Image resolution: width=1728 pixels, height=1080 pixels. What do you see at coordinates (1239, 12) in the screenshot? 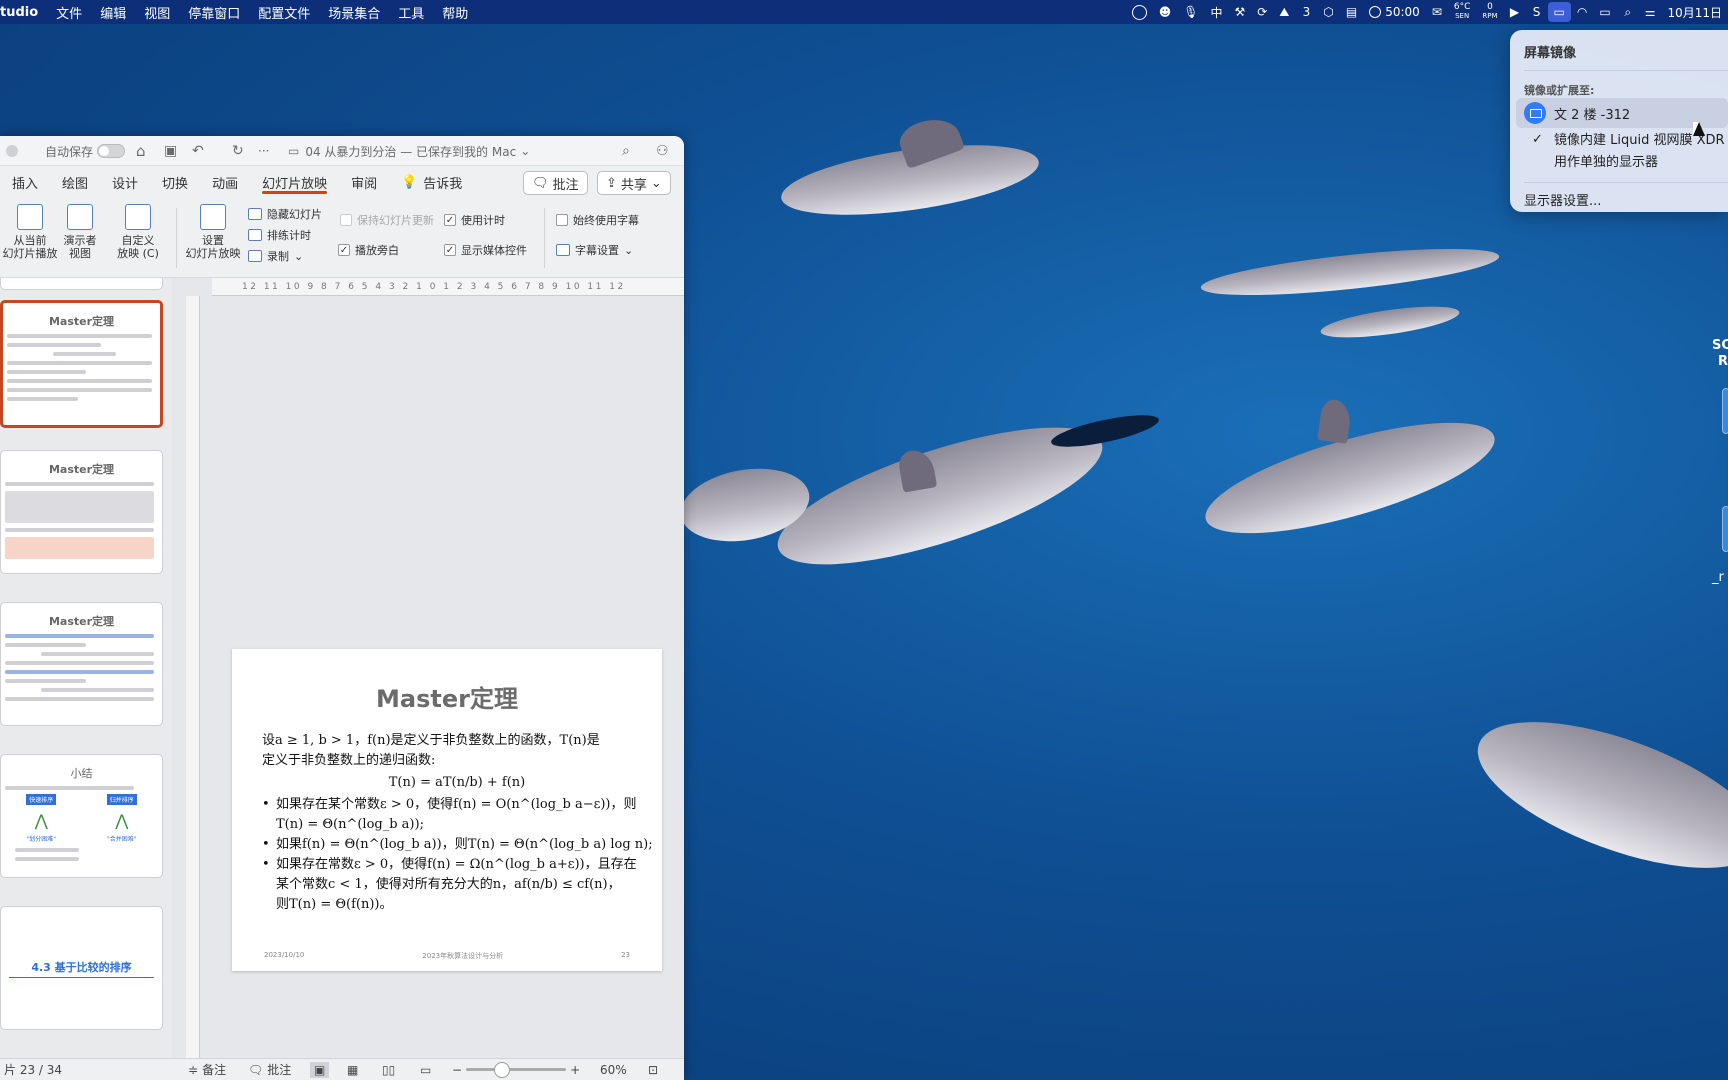
I see `tool-icon: ⚒` at bounding box center [1239, 12].